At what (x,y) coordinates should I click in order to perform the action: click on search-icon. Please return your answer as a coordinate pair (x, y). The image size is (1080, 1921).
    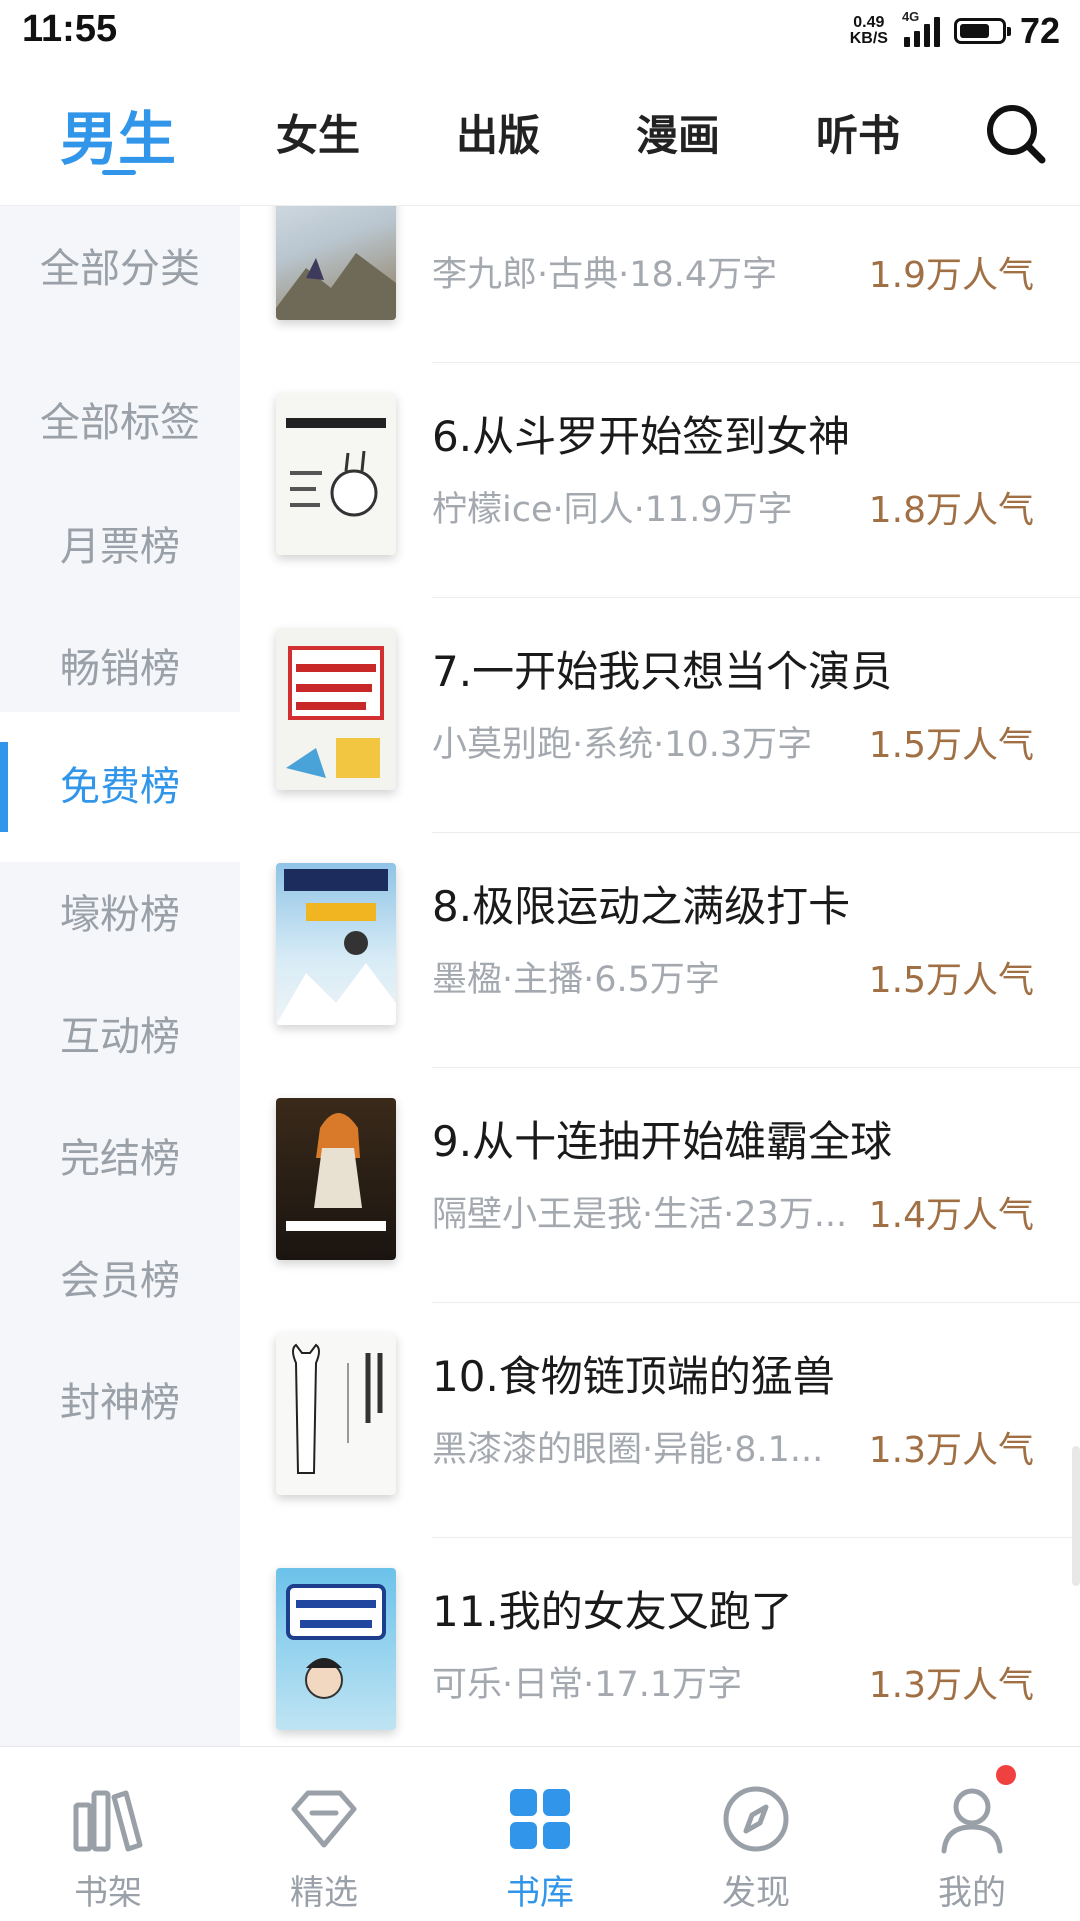
    Looking at the image, I should click on (1016, 134).